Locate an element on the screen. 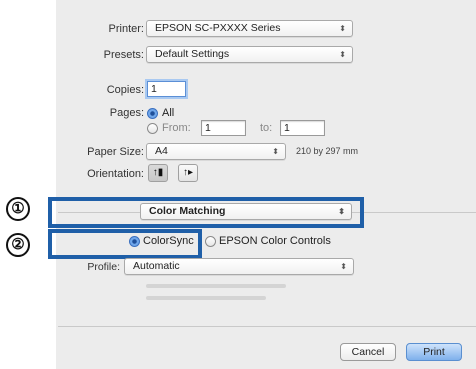 The height and width of the screenshot is (369, 476). pages-from-field: 1 is located at coordinates (223, 128).